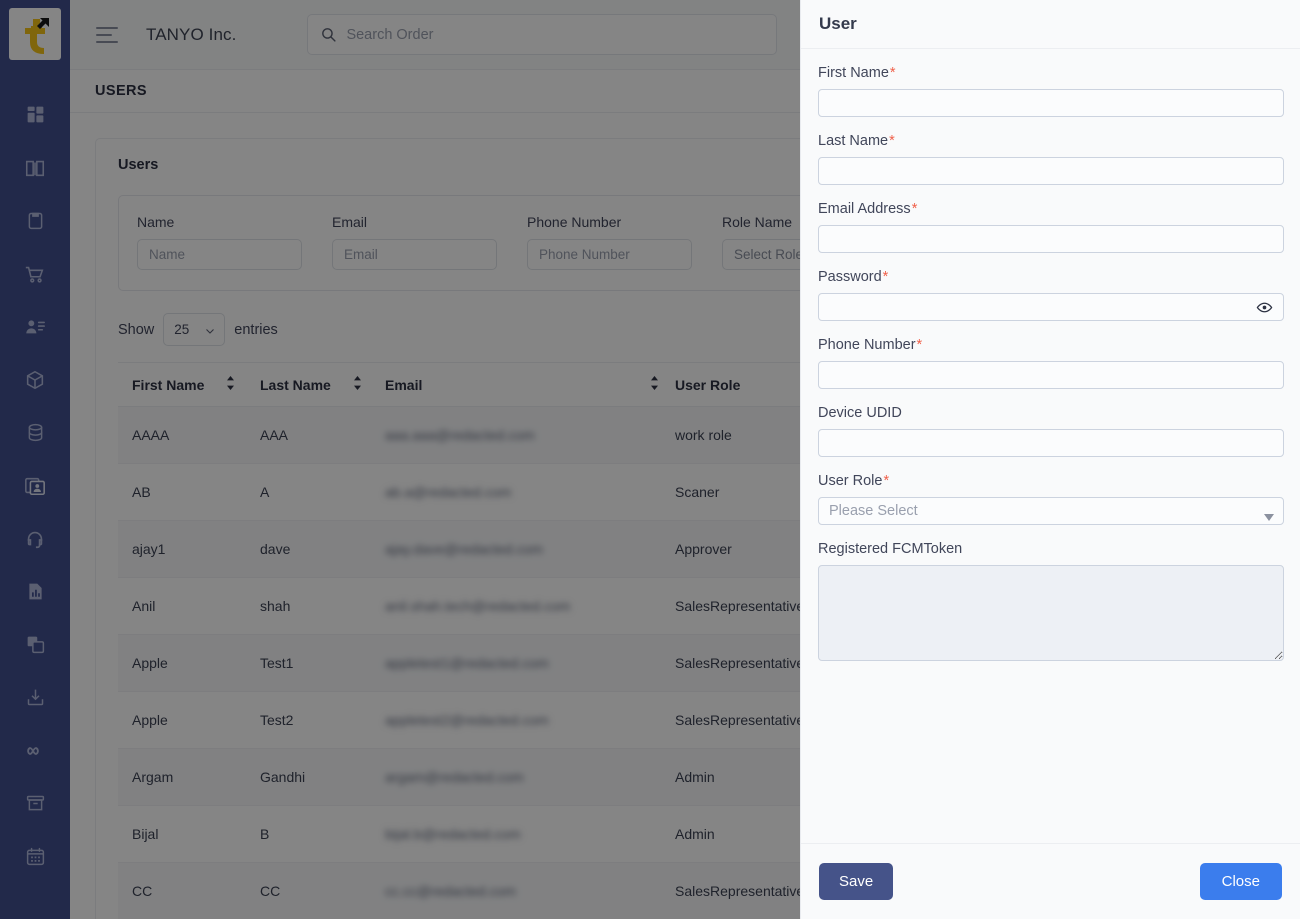 This screenshot has height=919, width=1300. Describe the element at coordinates (873, 511) in the screenshot. I see `select-user-role-value: Please Select` at that location.